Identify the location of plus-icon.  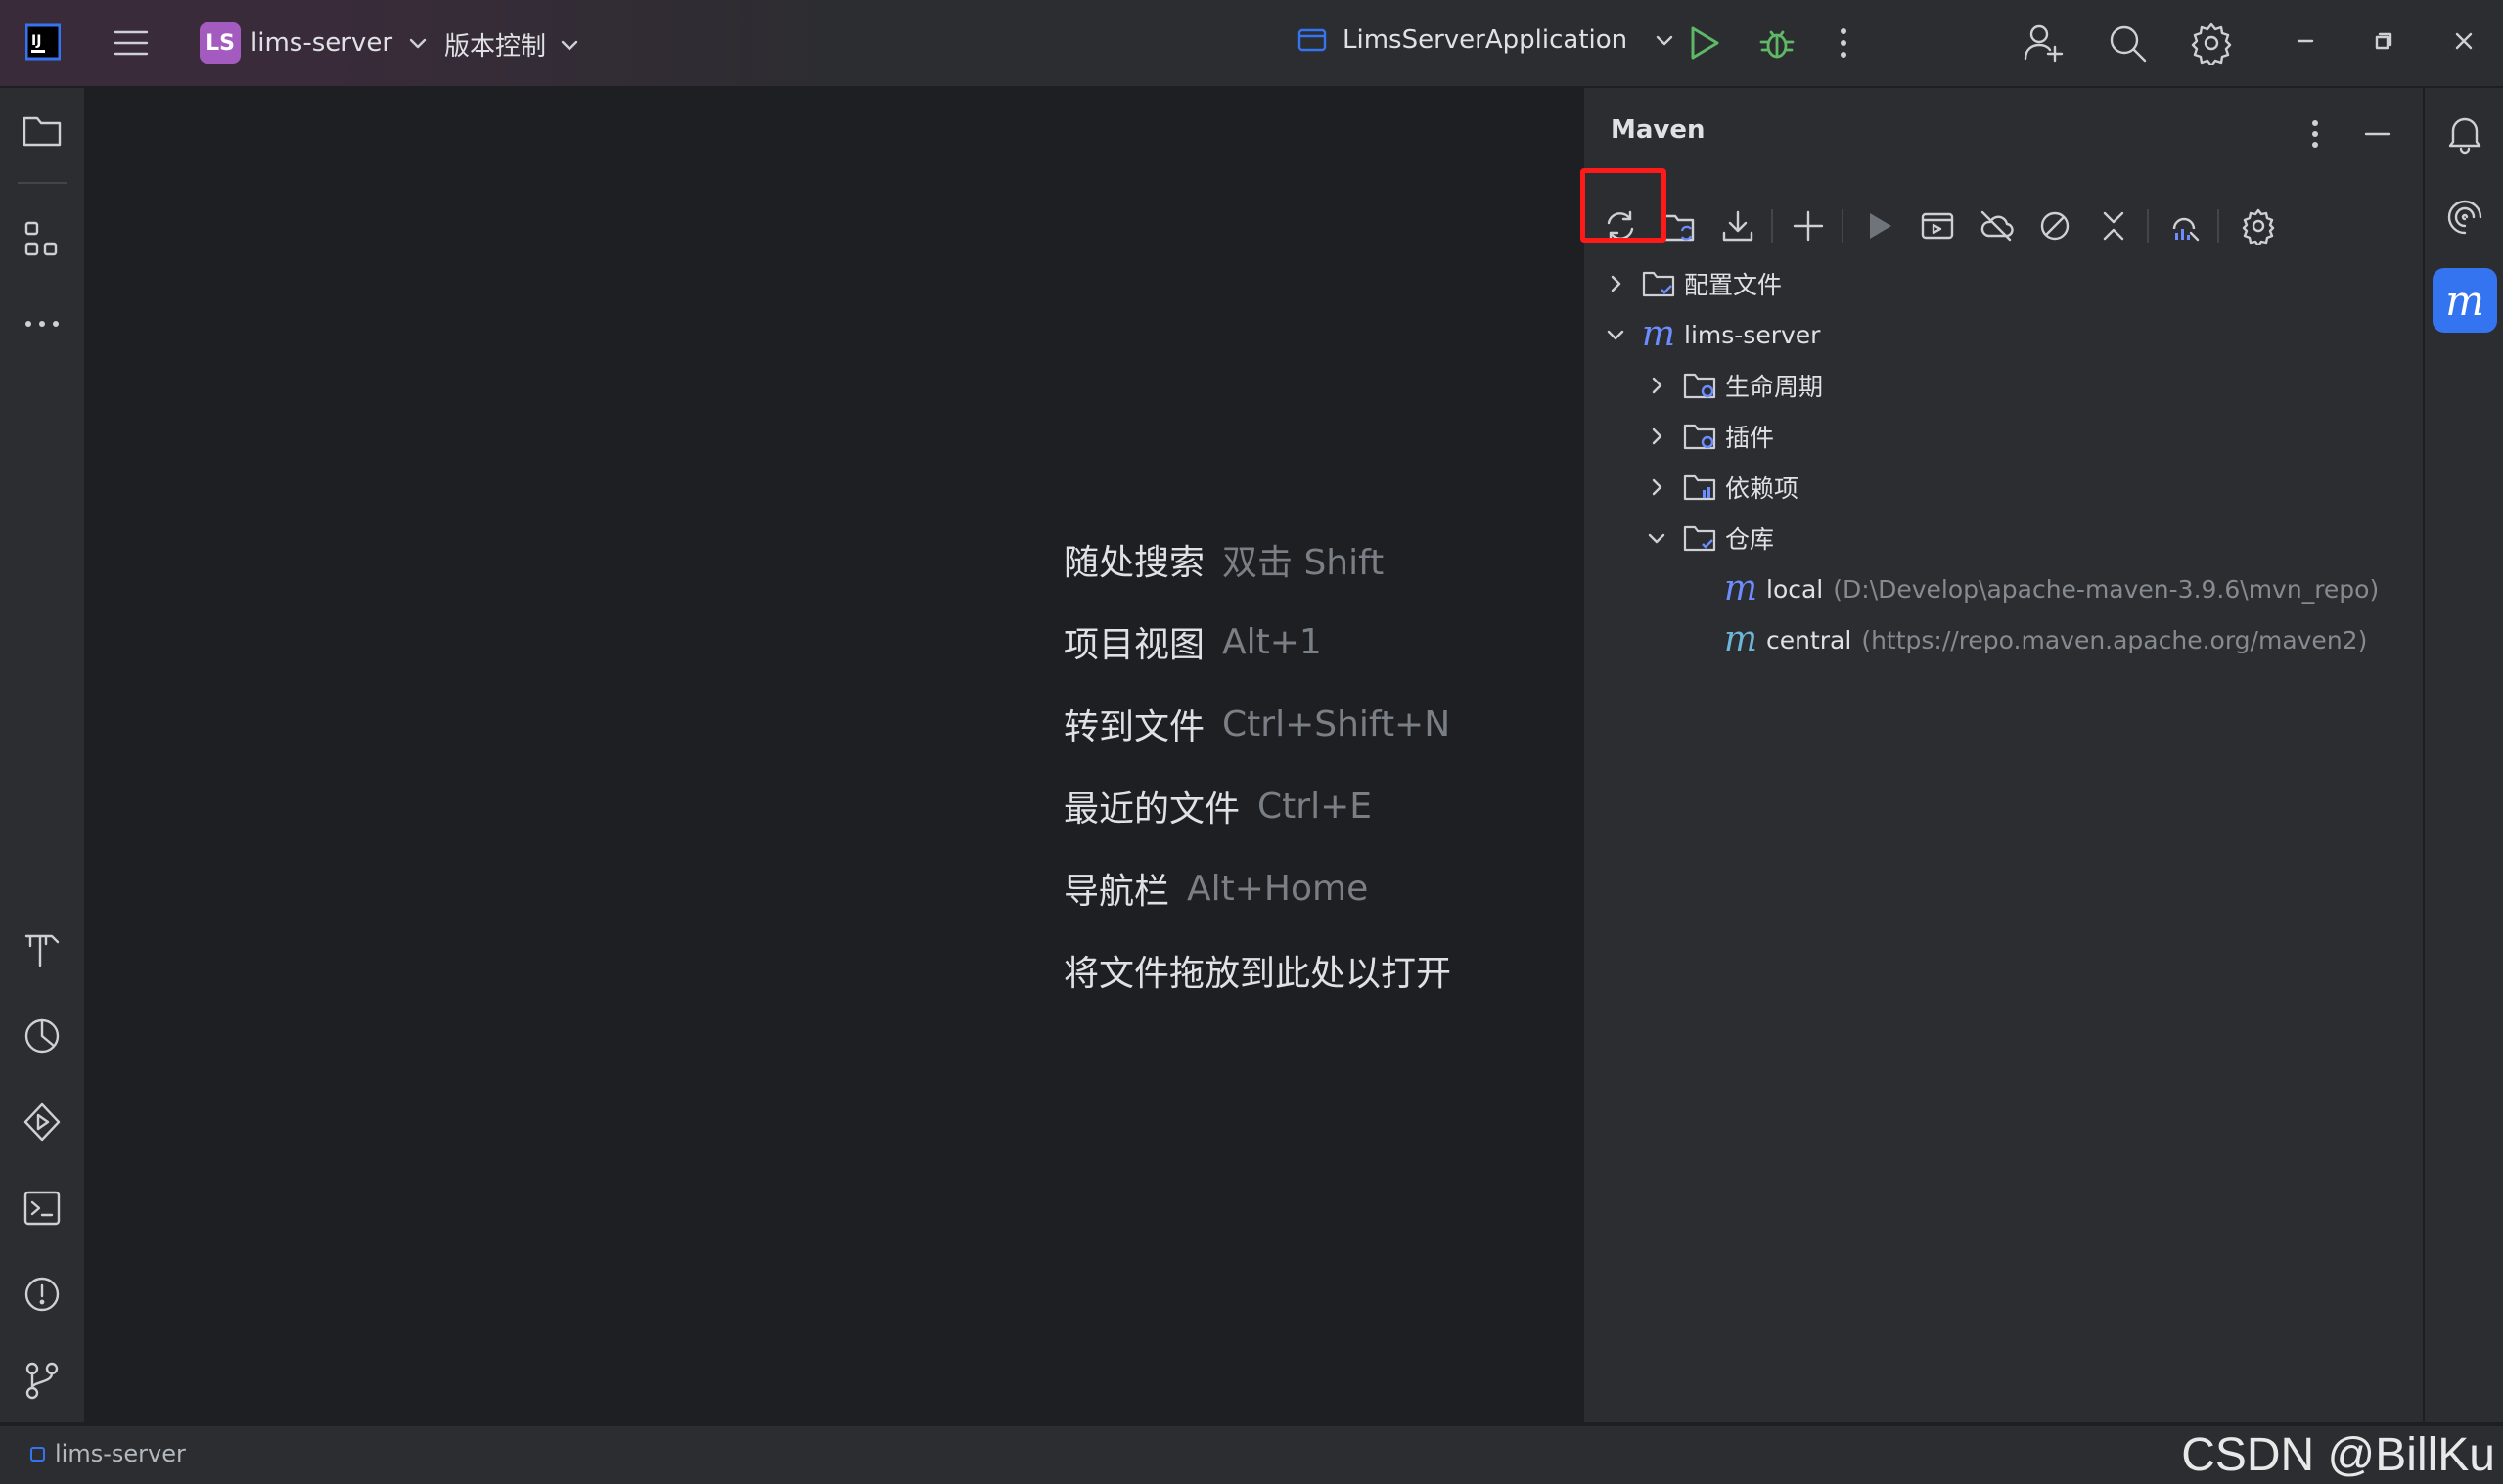
(1808, 226).